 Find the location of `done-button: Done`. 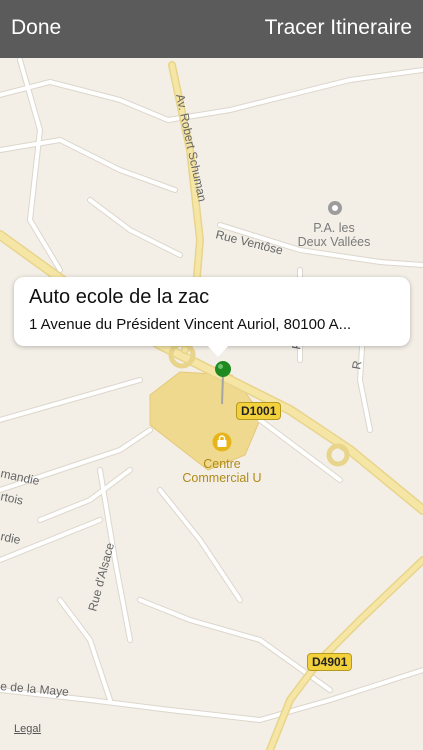

done-button: Done is located at coordinates (36, 28).